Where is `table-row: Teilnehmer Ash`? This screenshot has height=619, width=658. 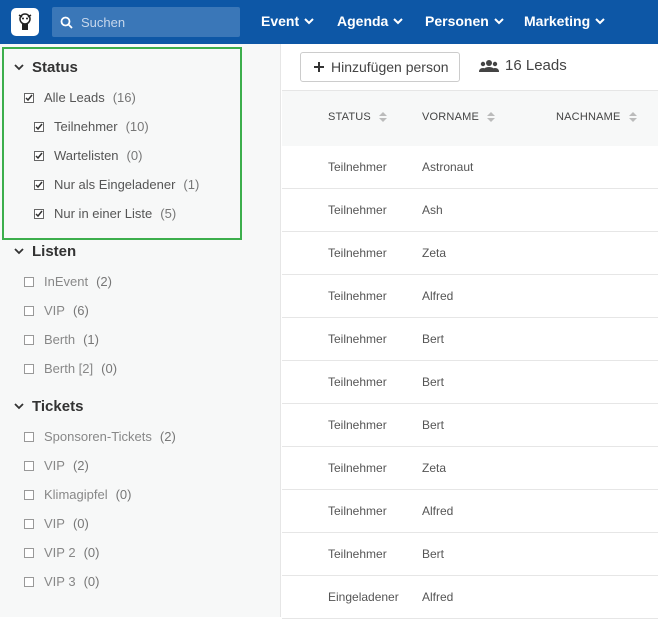
table-row: Teilnehmer Ash is located at coordinates (470, 210).